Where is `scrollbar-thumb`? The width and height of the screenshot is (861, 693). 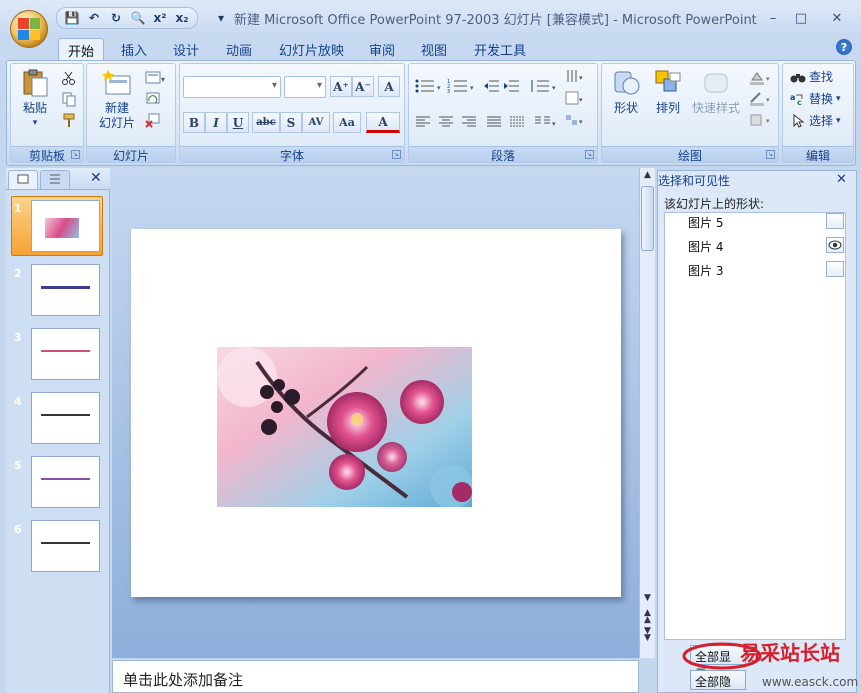
scrollbar-thumb is located at coordinates (647, 218).